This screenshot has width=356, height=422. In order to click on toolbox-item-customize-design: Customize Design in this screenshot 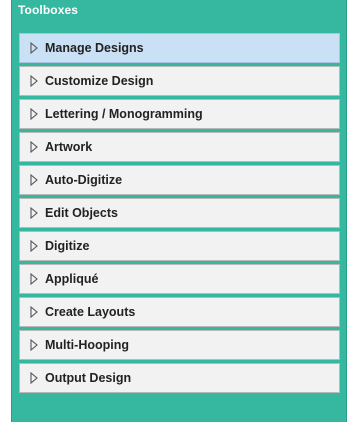, I will do `click(179, 81)`.